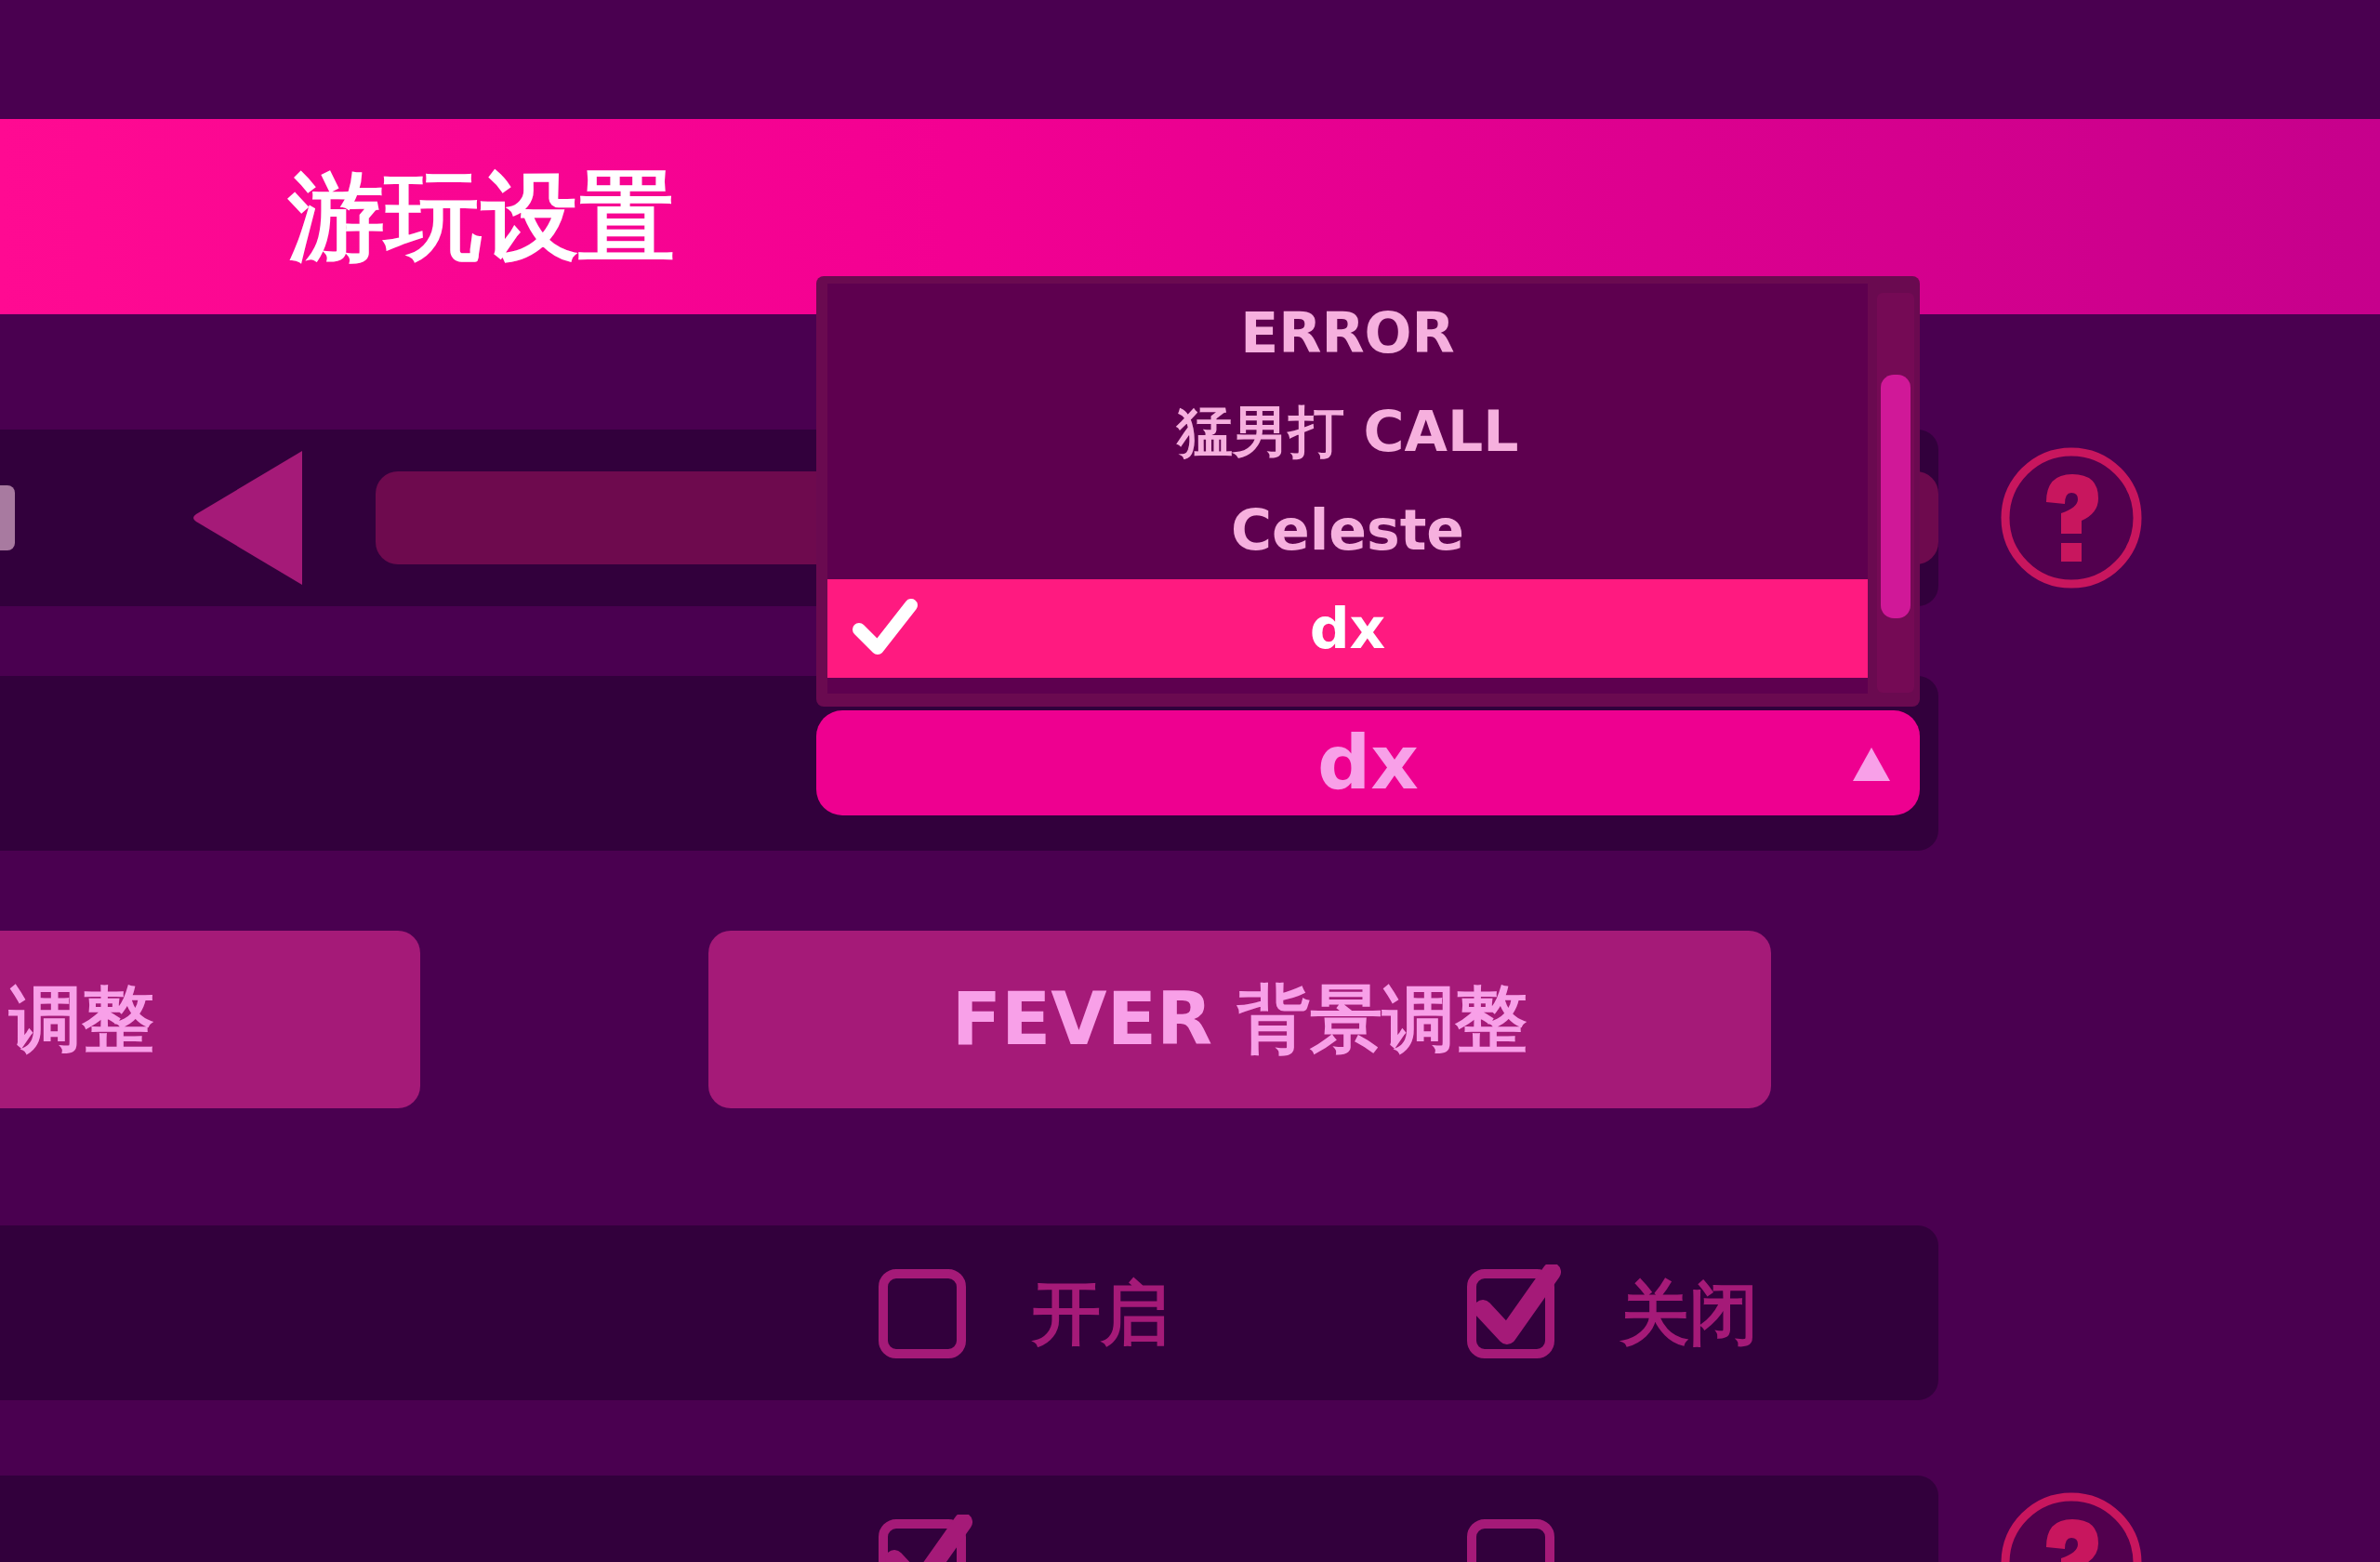 This screenshot has height=1562, width=2380. What do you see at coordinates (210, 1020) in the screenshot?
I see `adjust-button: 调整` at bounding box center [210, 1020].